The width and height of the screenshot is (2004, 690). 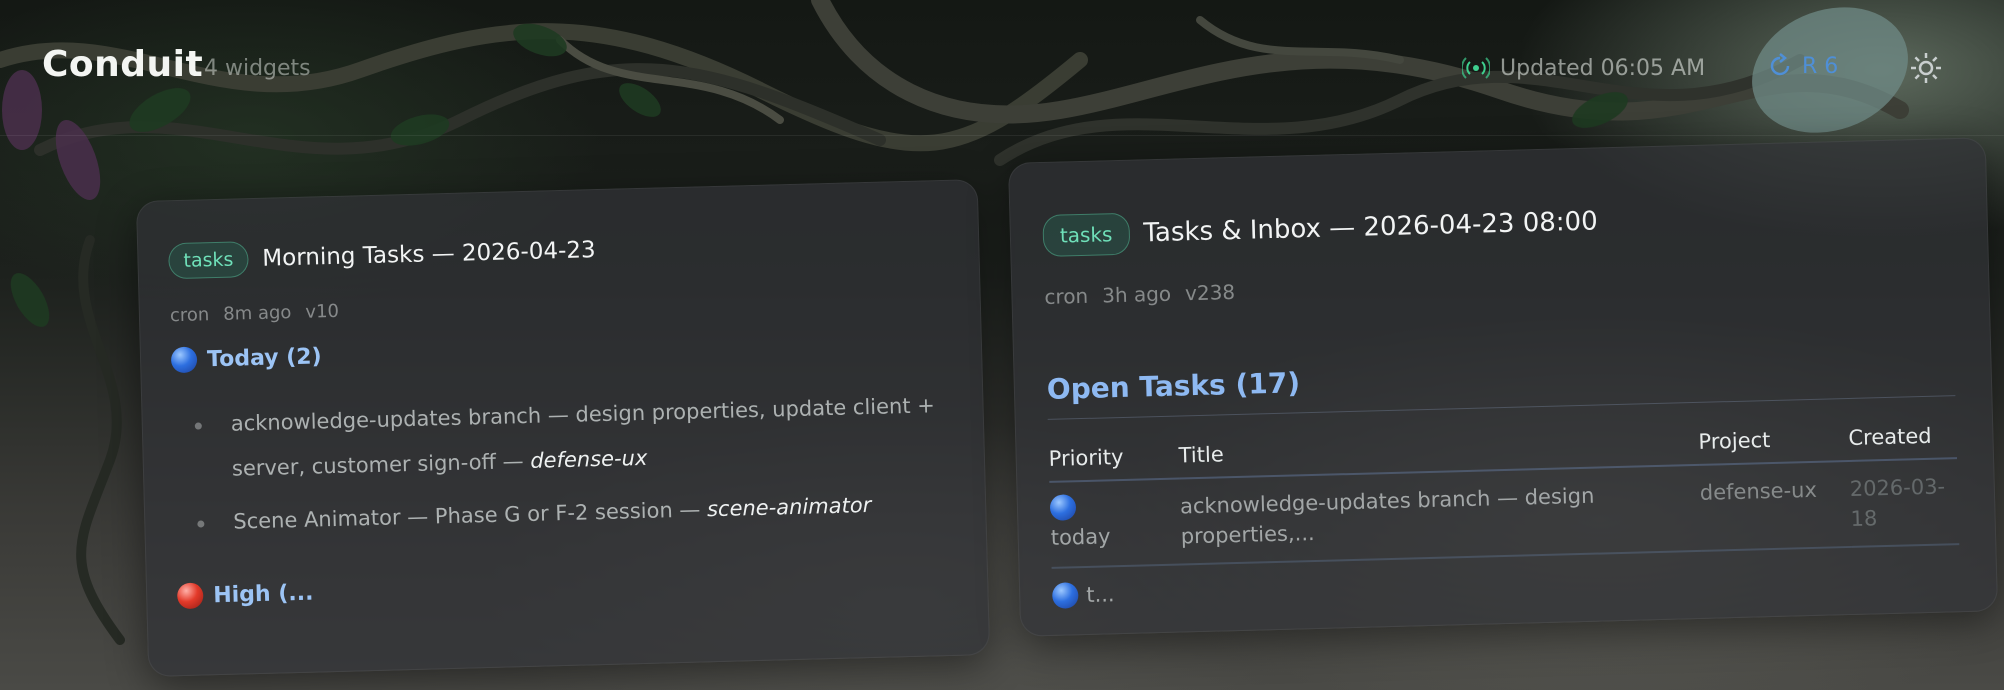 I want to click on section-label: Today (2), so click(x=264, y=357).